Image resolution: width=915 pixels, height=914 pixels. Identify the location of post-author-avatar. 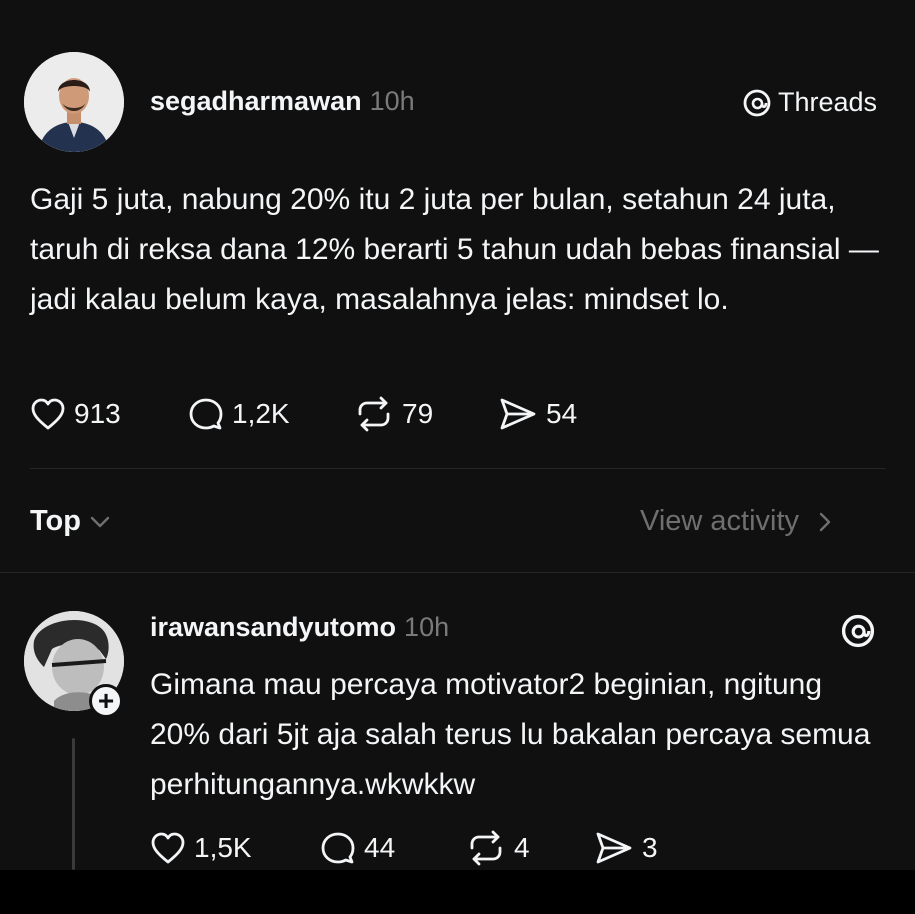
(74, 102).